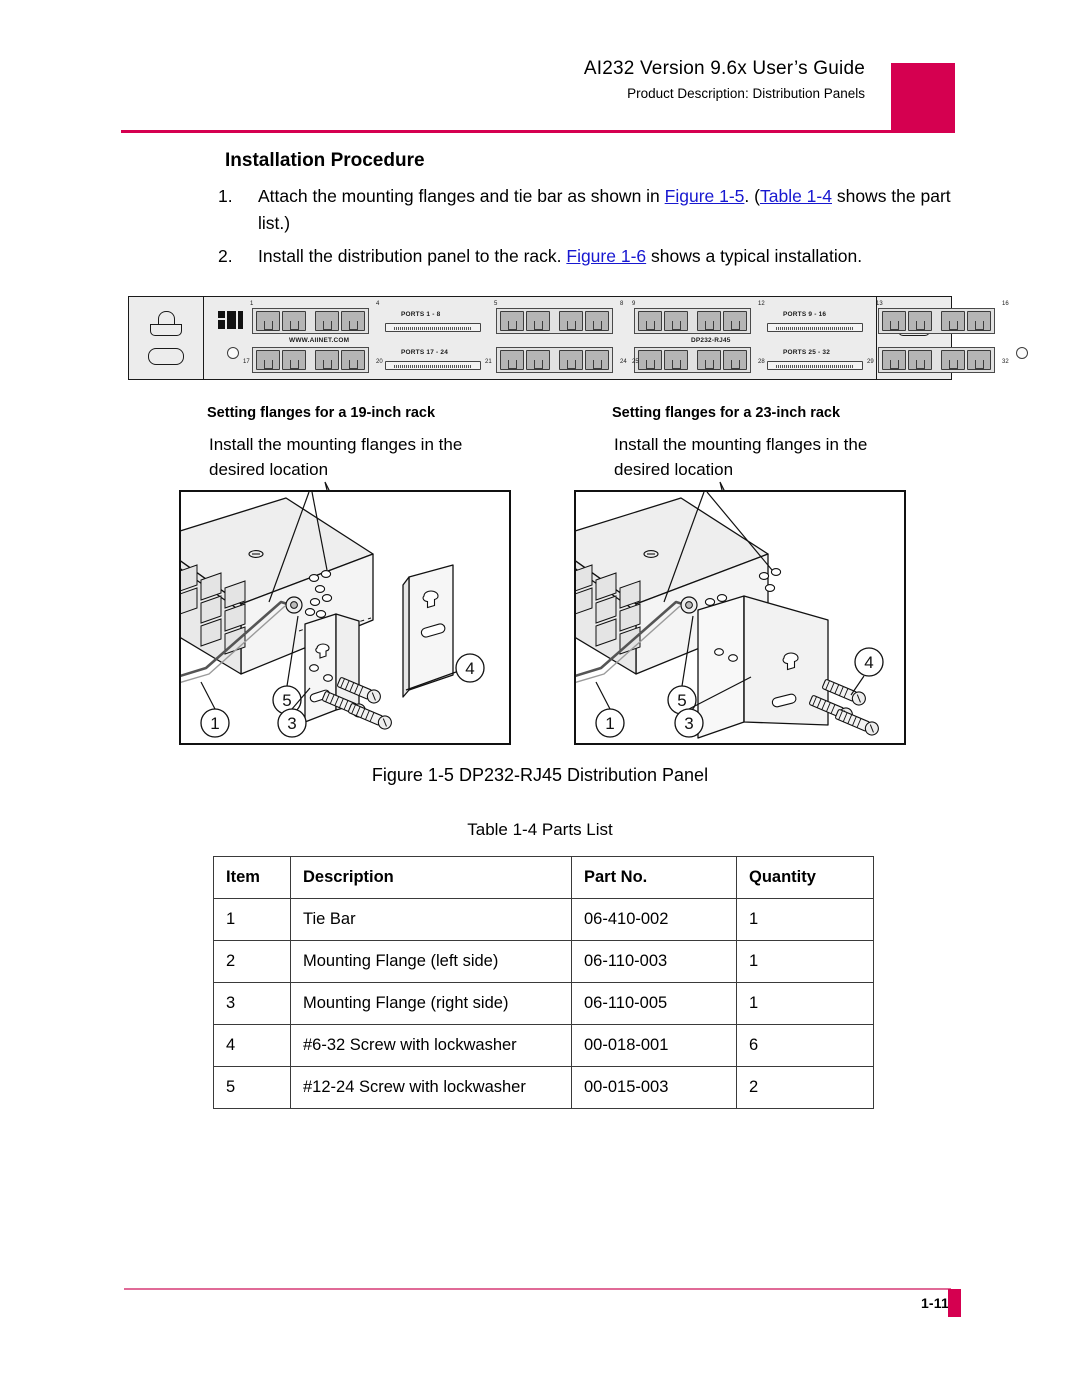 The width and height of the screenshot is (1080, 1397). I want to click on cell-description: Tie Bar, so click(431, 919).